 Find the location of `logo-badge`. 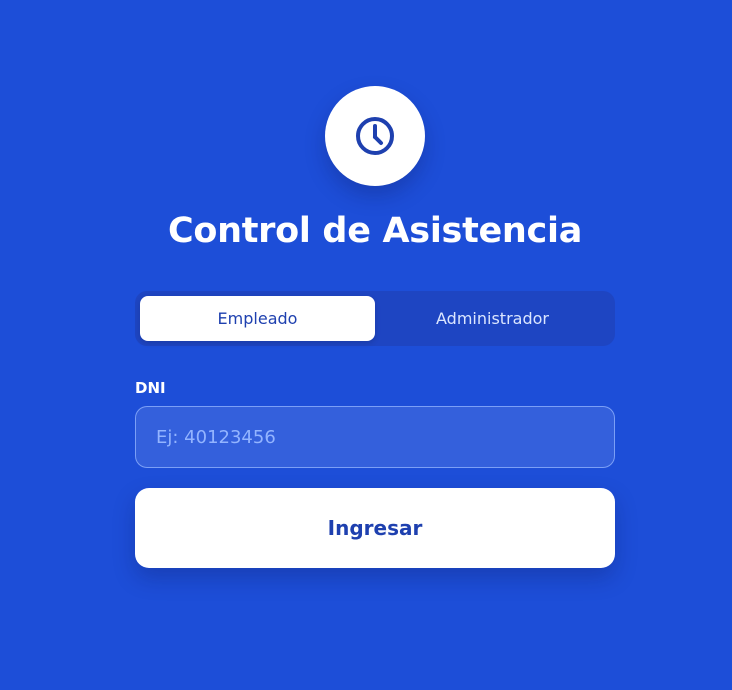

logo-badge is located at coordinates (375, 136).